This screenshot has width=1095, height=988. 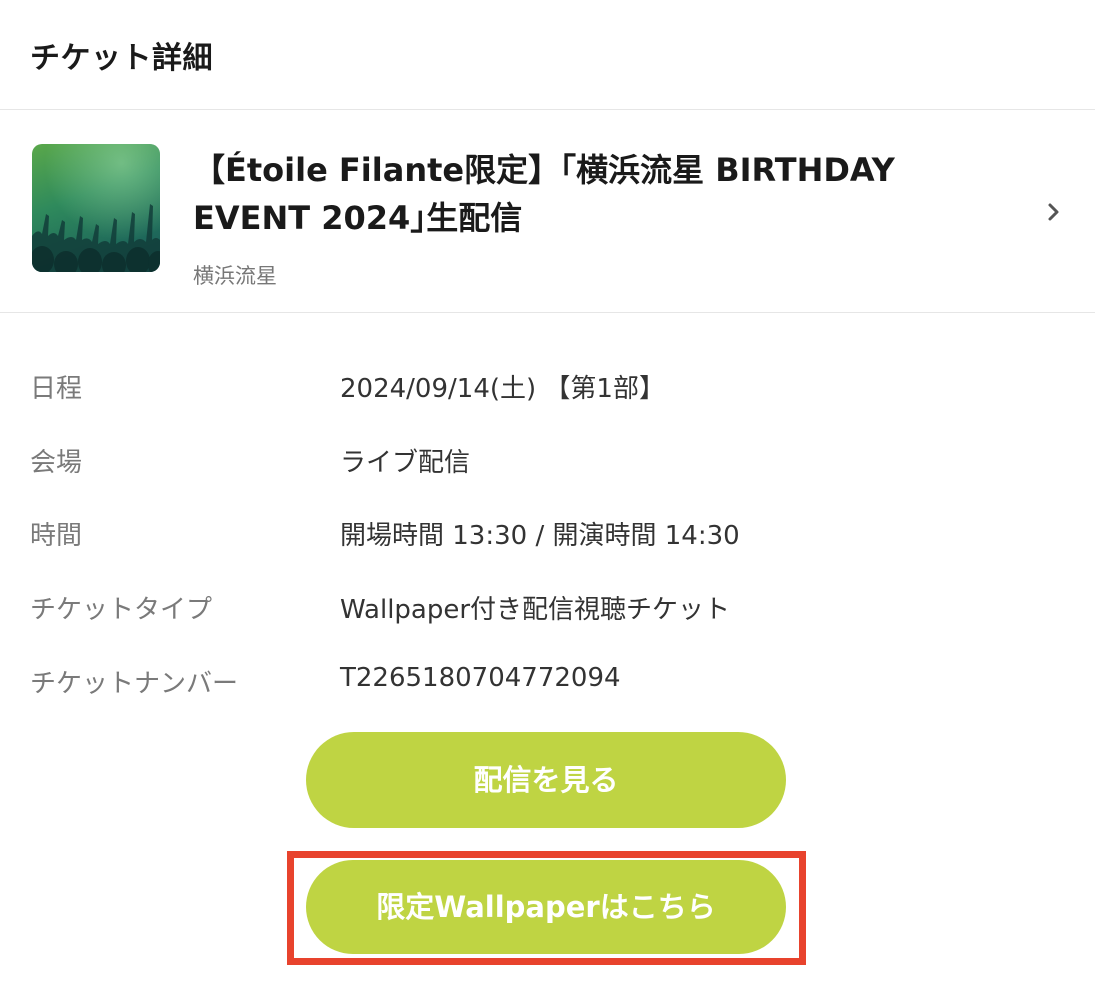 What do you see at coordinates (121, 58) in the screenshot?
I see `page-title: チケット詳細` at bounding box center [121, 58].